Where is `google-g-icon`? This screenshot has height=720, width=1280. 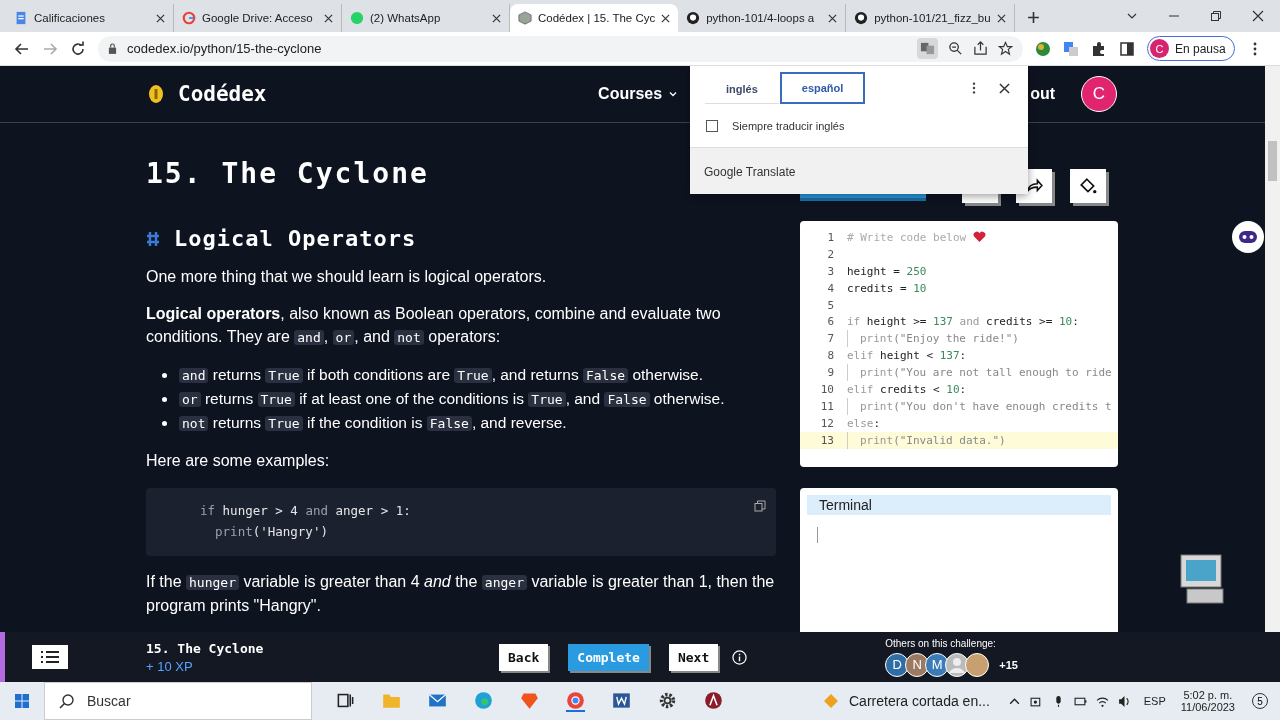 google-g-icon is located at coordinates (189, 18).